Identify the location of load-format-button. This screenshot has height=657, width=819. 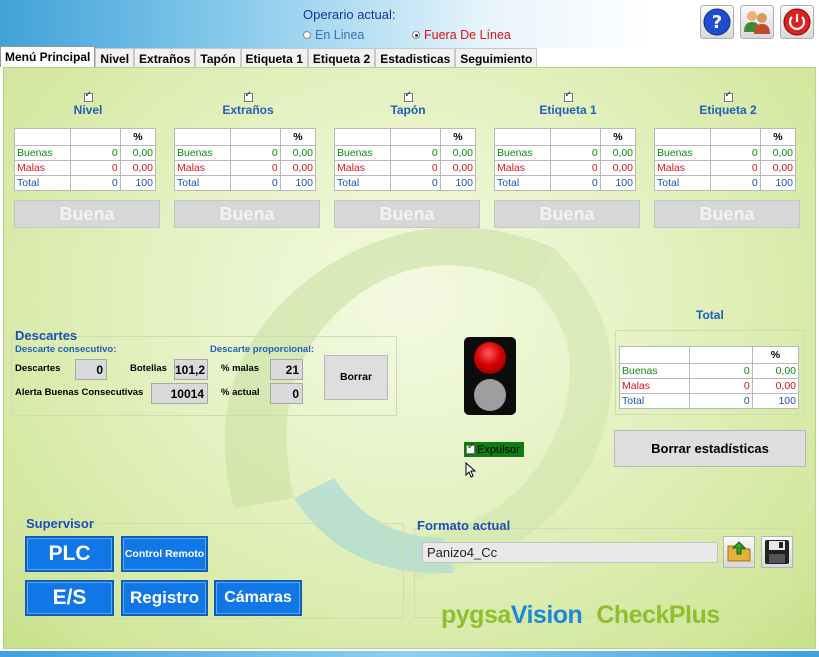
(739, 552).